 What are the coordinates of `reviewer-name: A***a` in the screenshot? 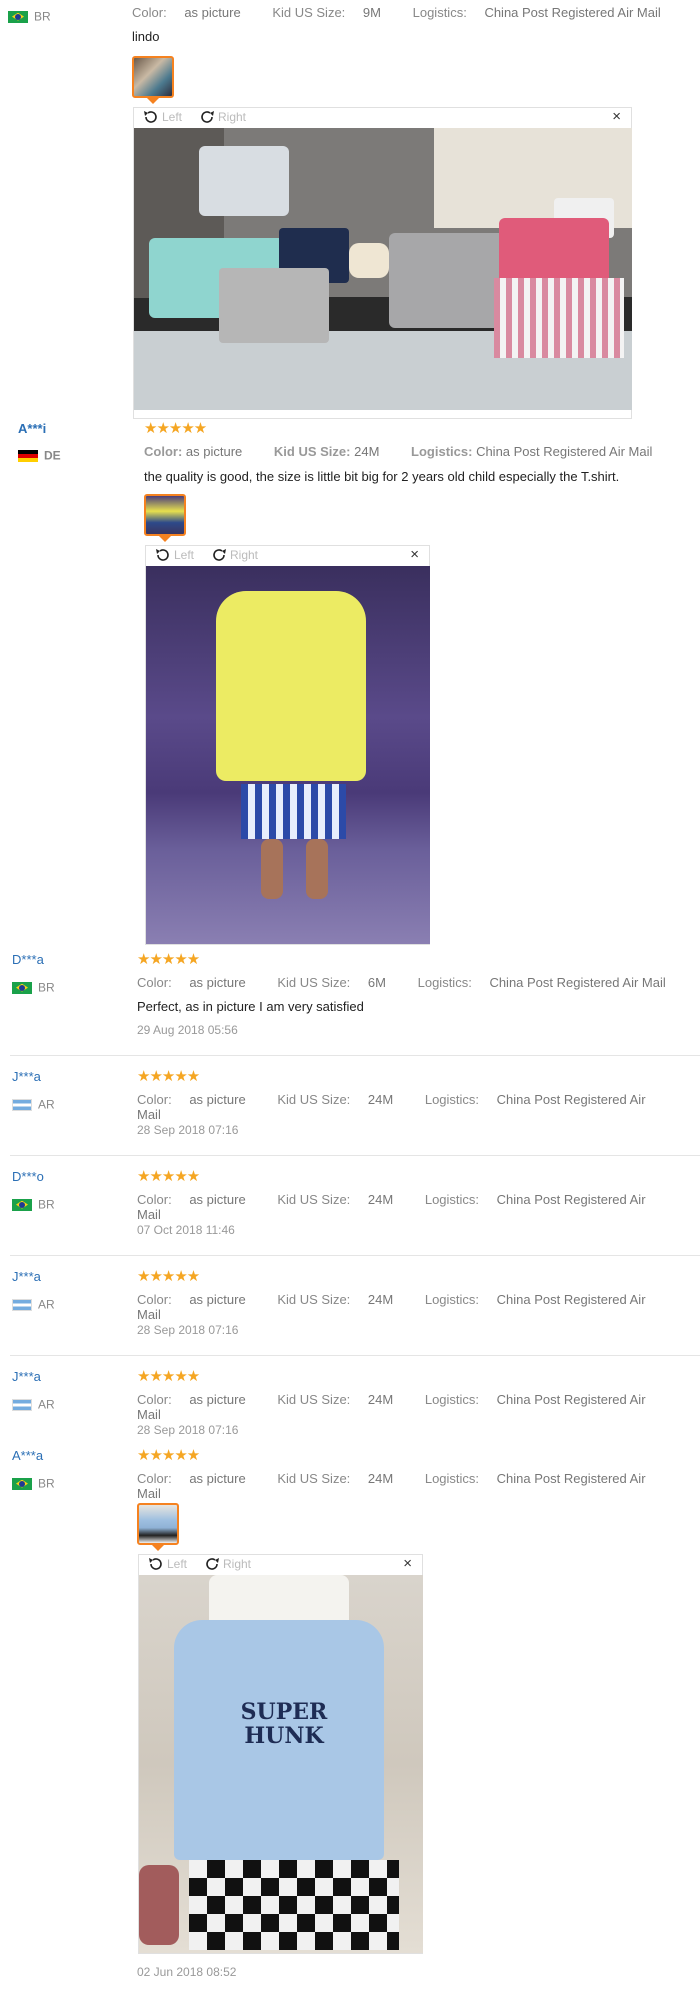 It's located at (27, 1455).